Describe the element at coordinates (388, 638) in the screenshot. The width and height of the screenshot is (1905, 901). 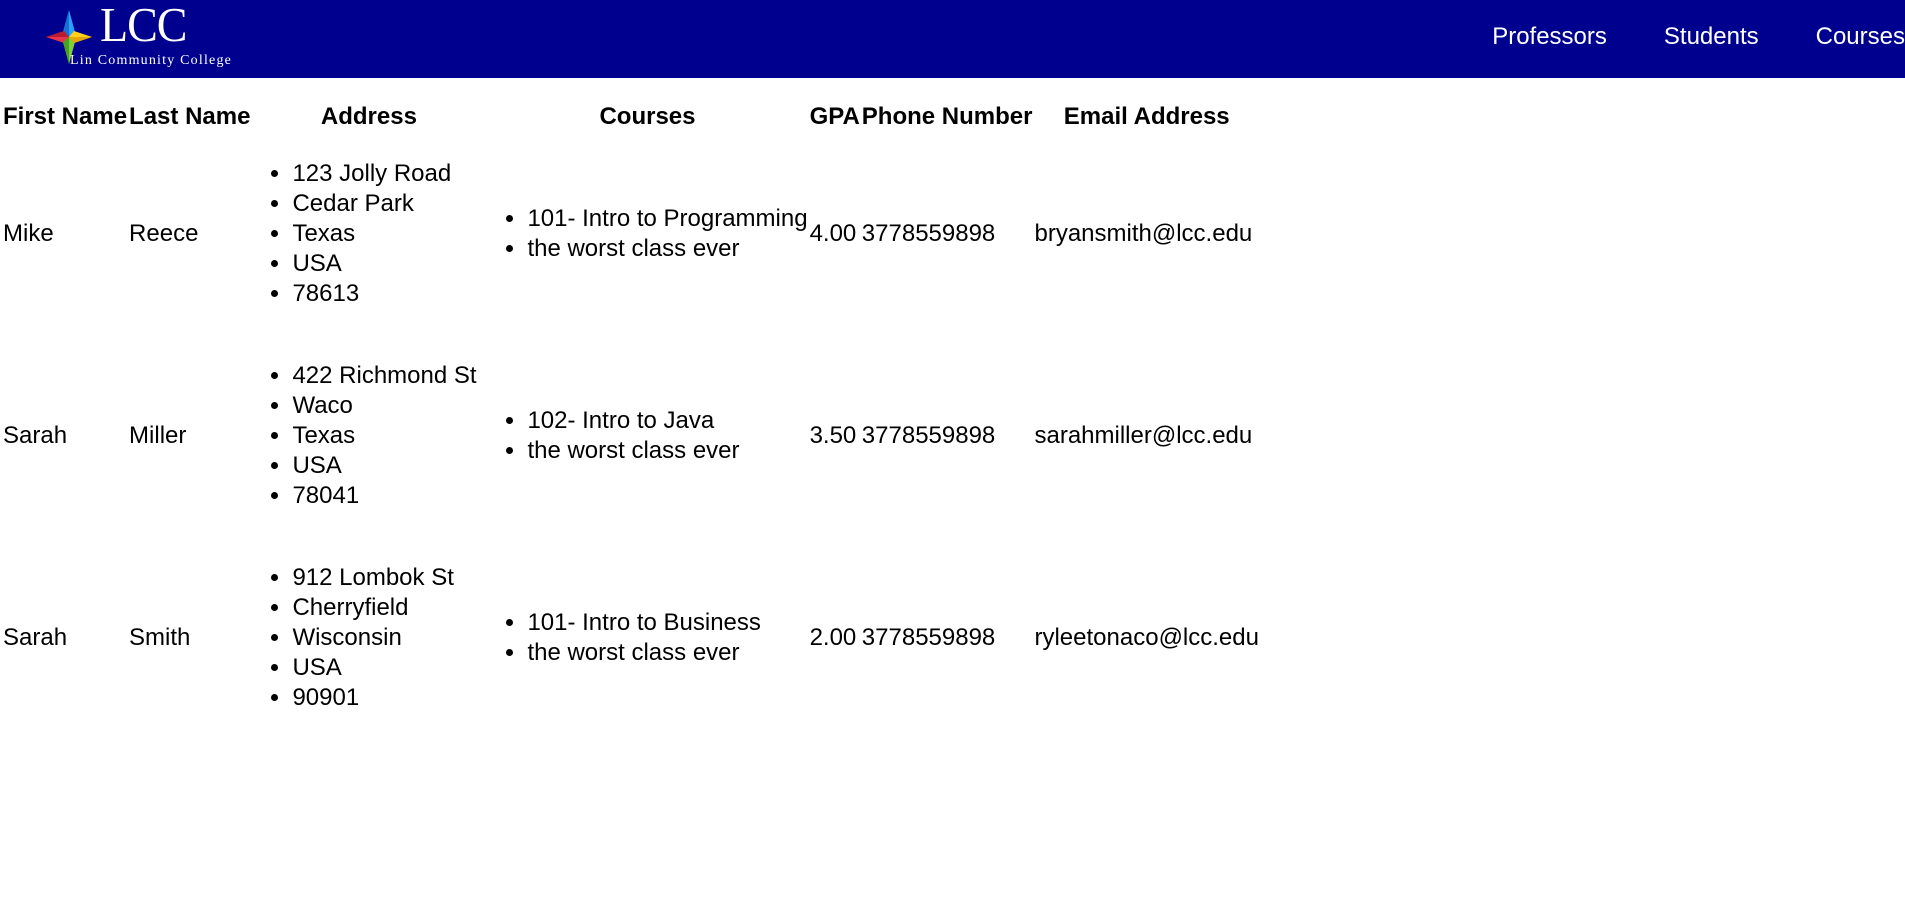
I see `address-line: Wisconsin` at that location.